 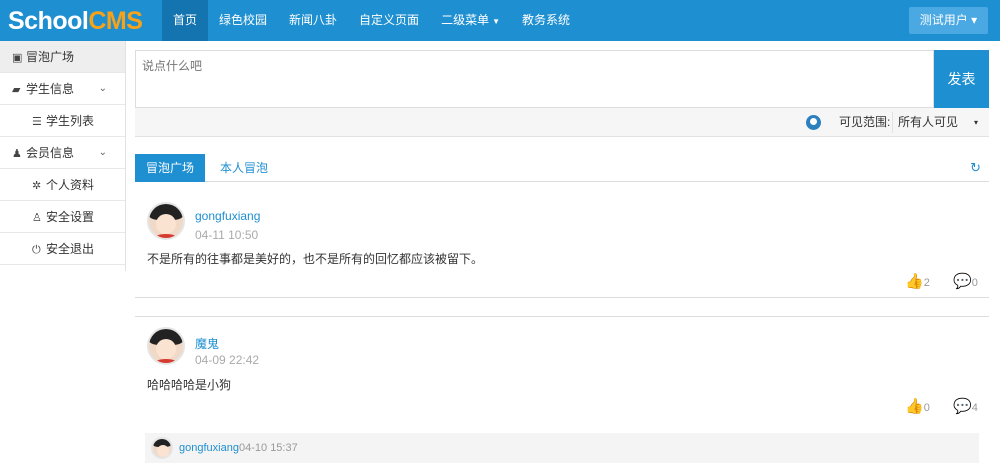 I want to click on sidebar-item-security: ♙ 安全设置, so click(x=62, y=217).